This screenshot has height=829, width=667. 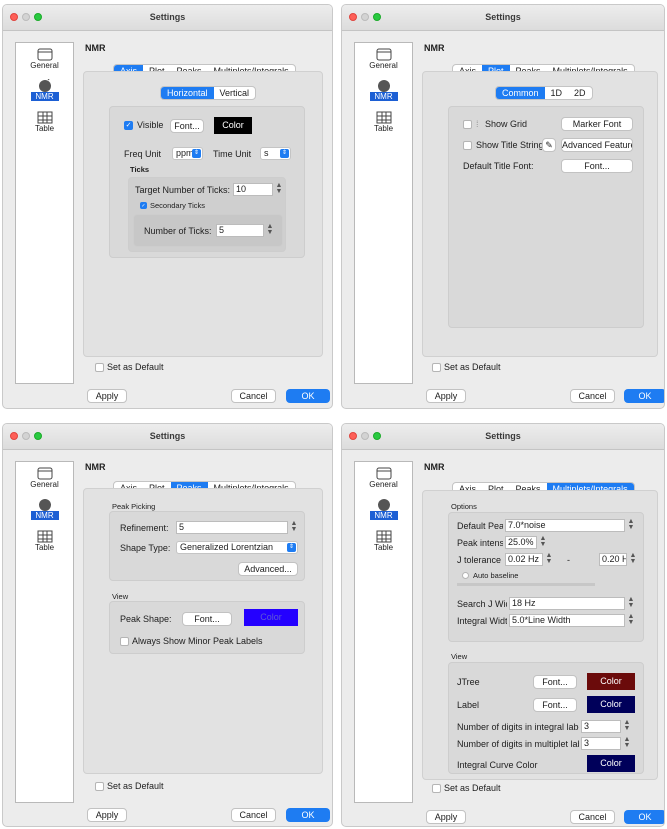 What do you see at coordinates (567, 603) in the screenshot?
I see `search-j-width-input: 18 Hz` at bounding box center [567, 603].